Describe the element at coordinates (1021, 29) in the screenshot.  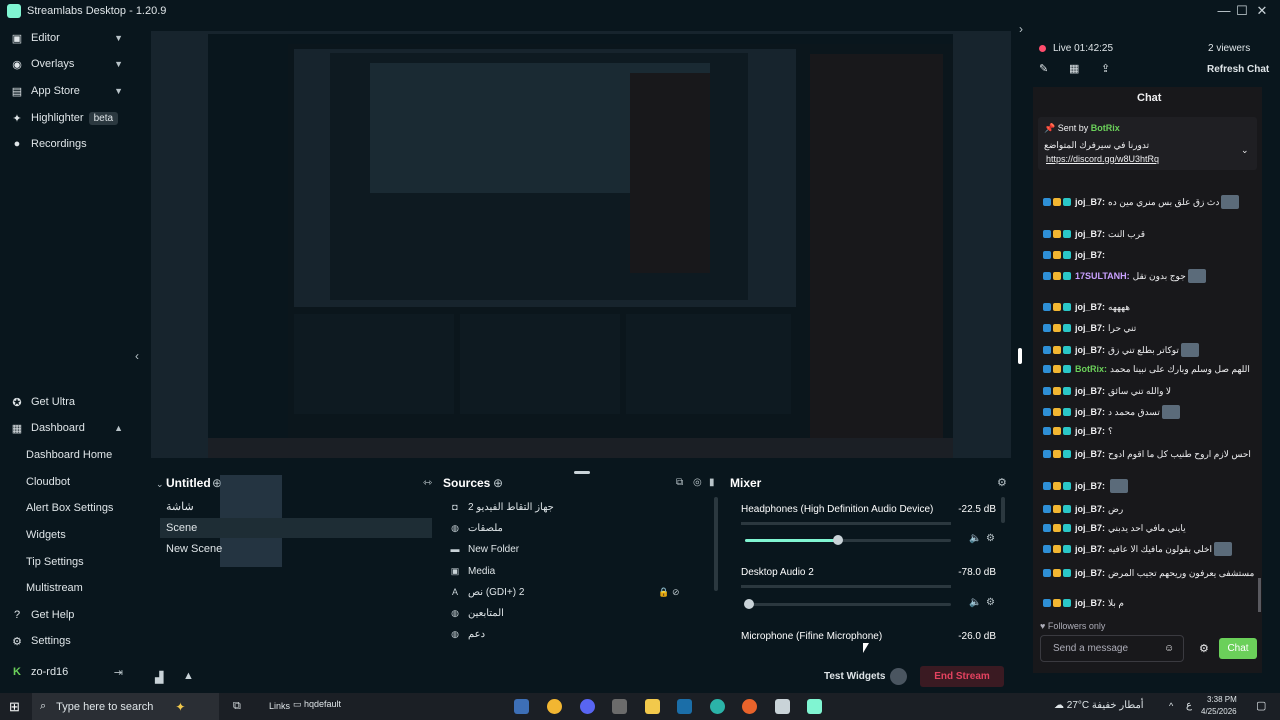
I see `expand-chat-icon: ›` at that location.